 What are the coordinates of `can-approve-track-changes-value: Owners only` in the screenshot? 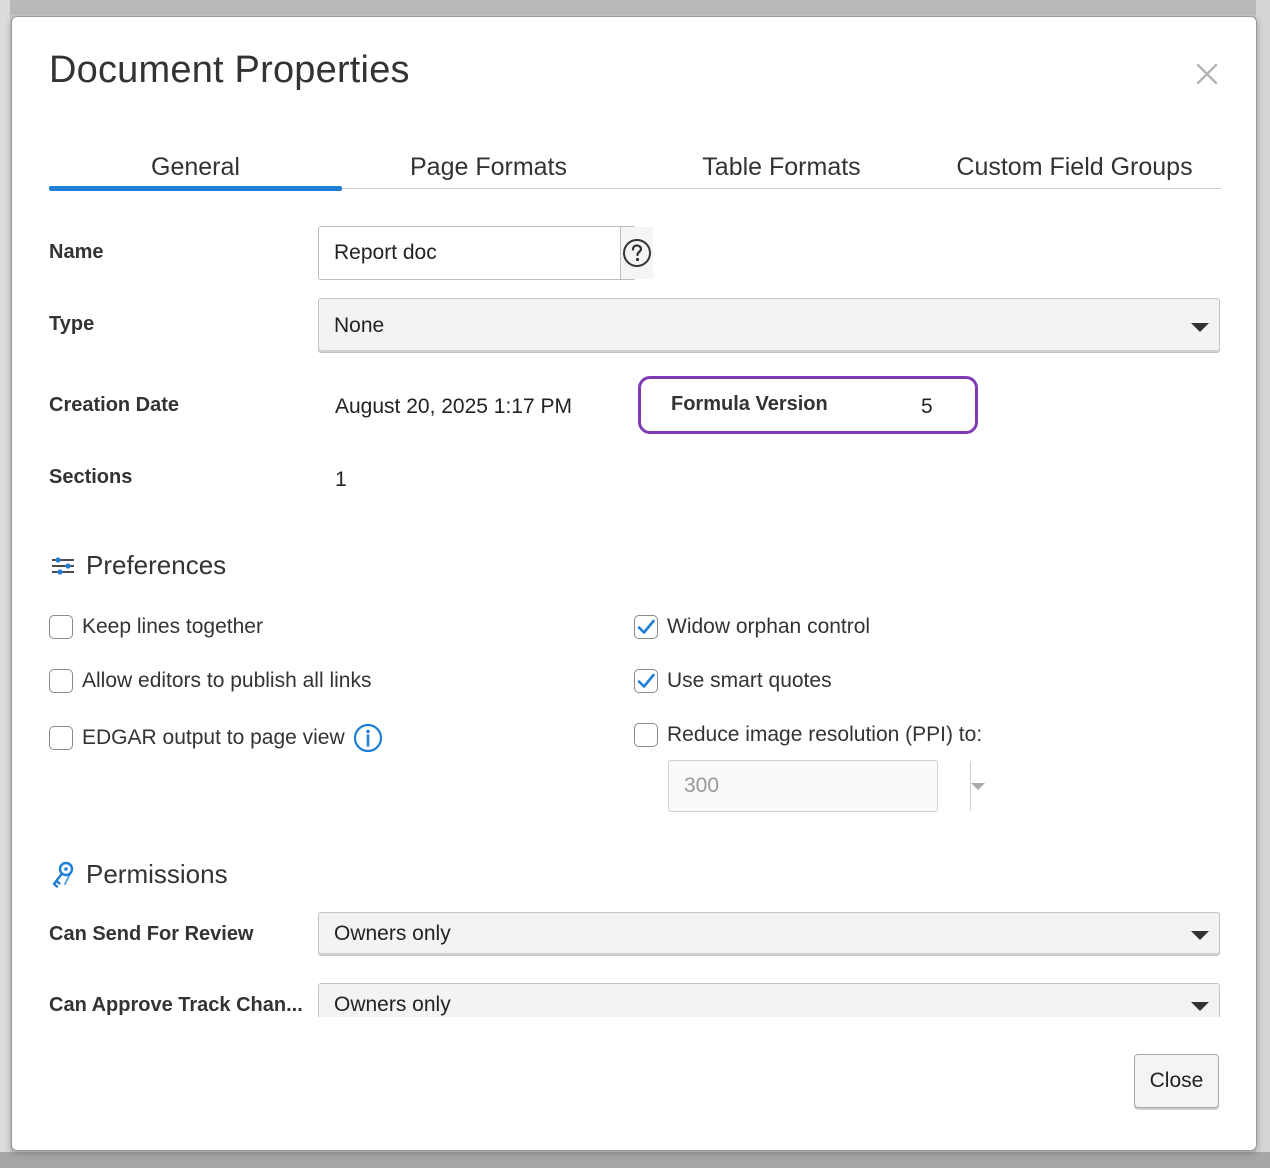 It's located at (392, 1004).